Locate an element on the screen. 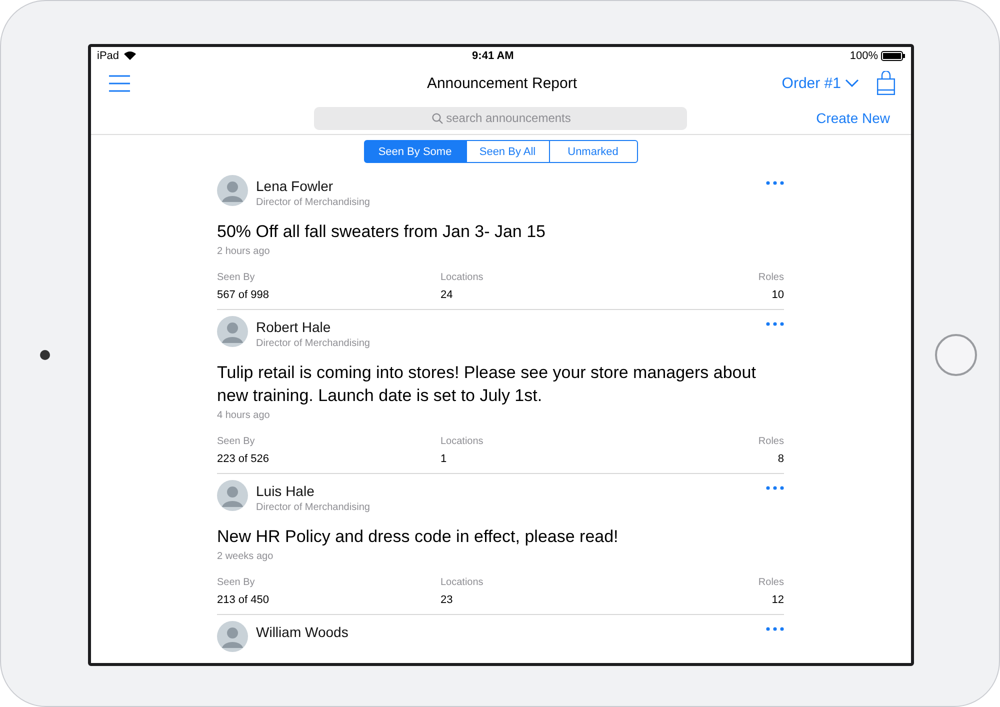  chevron-icon is located at coordinates (852, 83).